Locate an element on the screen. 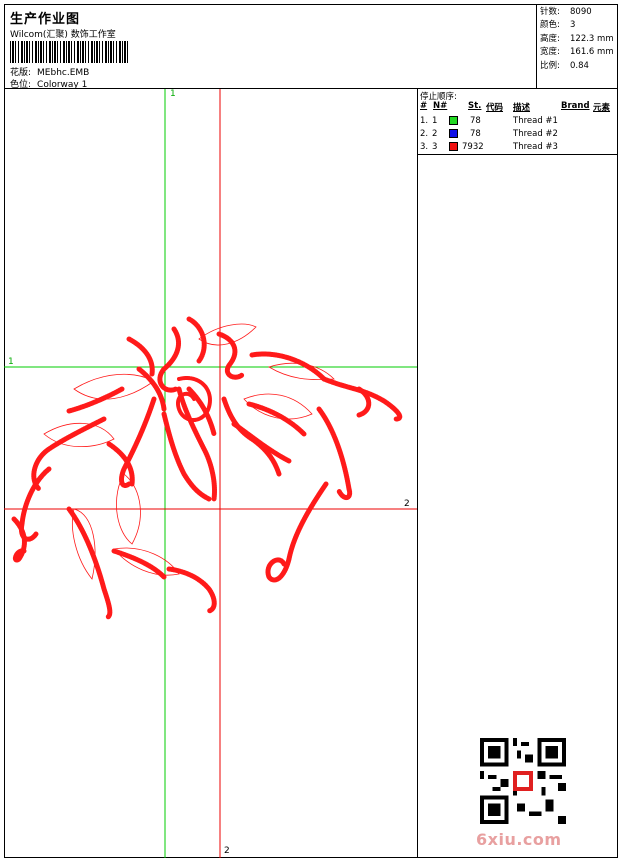  stat-label: 高度: is located at coordinates (550, 38).